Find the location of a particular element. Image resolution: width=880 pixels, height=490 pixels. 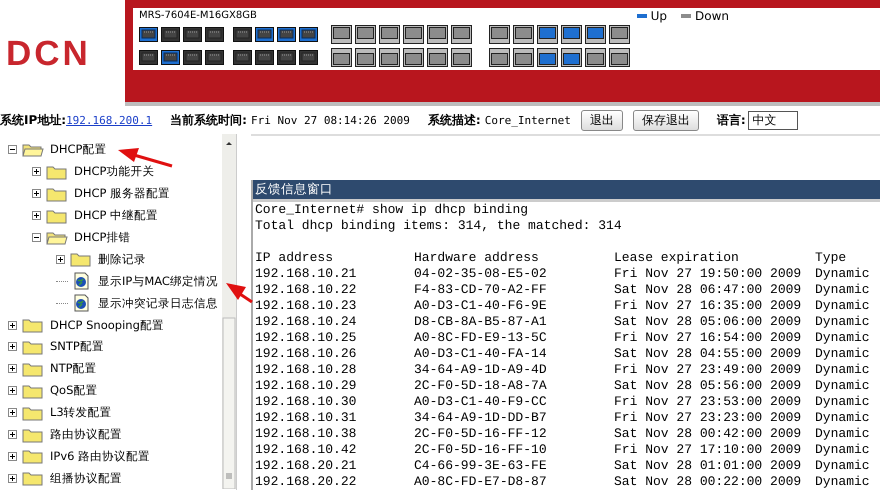

tree-item: 路由协议配置 is located at coordinates (86, 434).